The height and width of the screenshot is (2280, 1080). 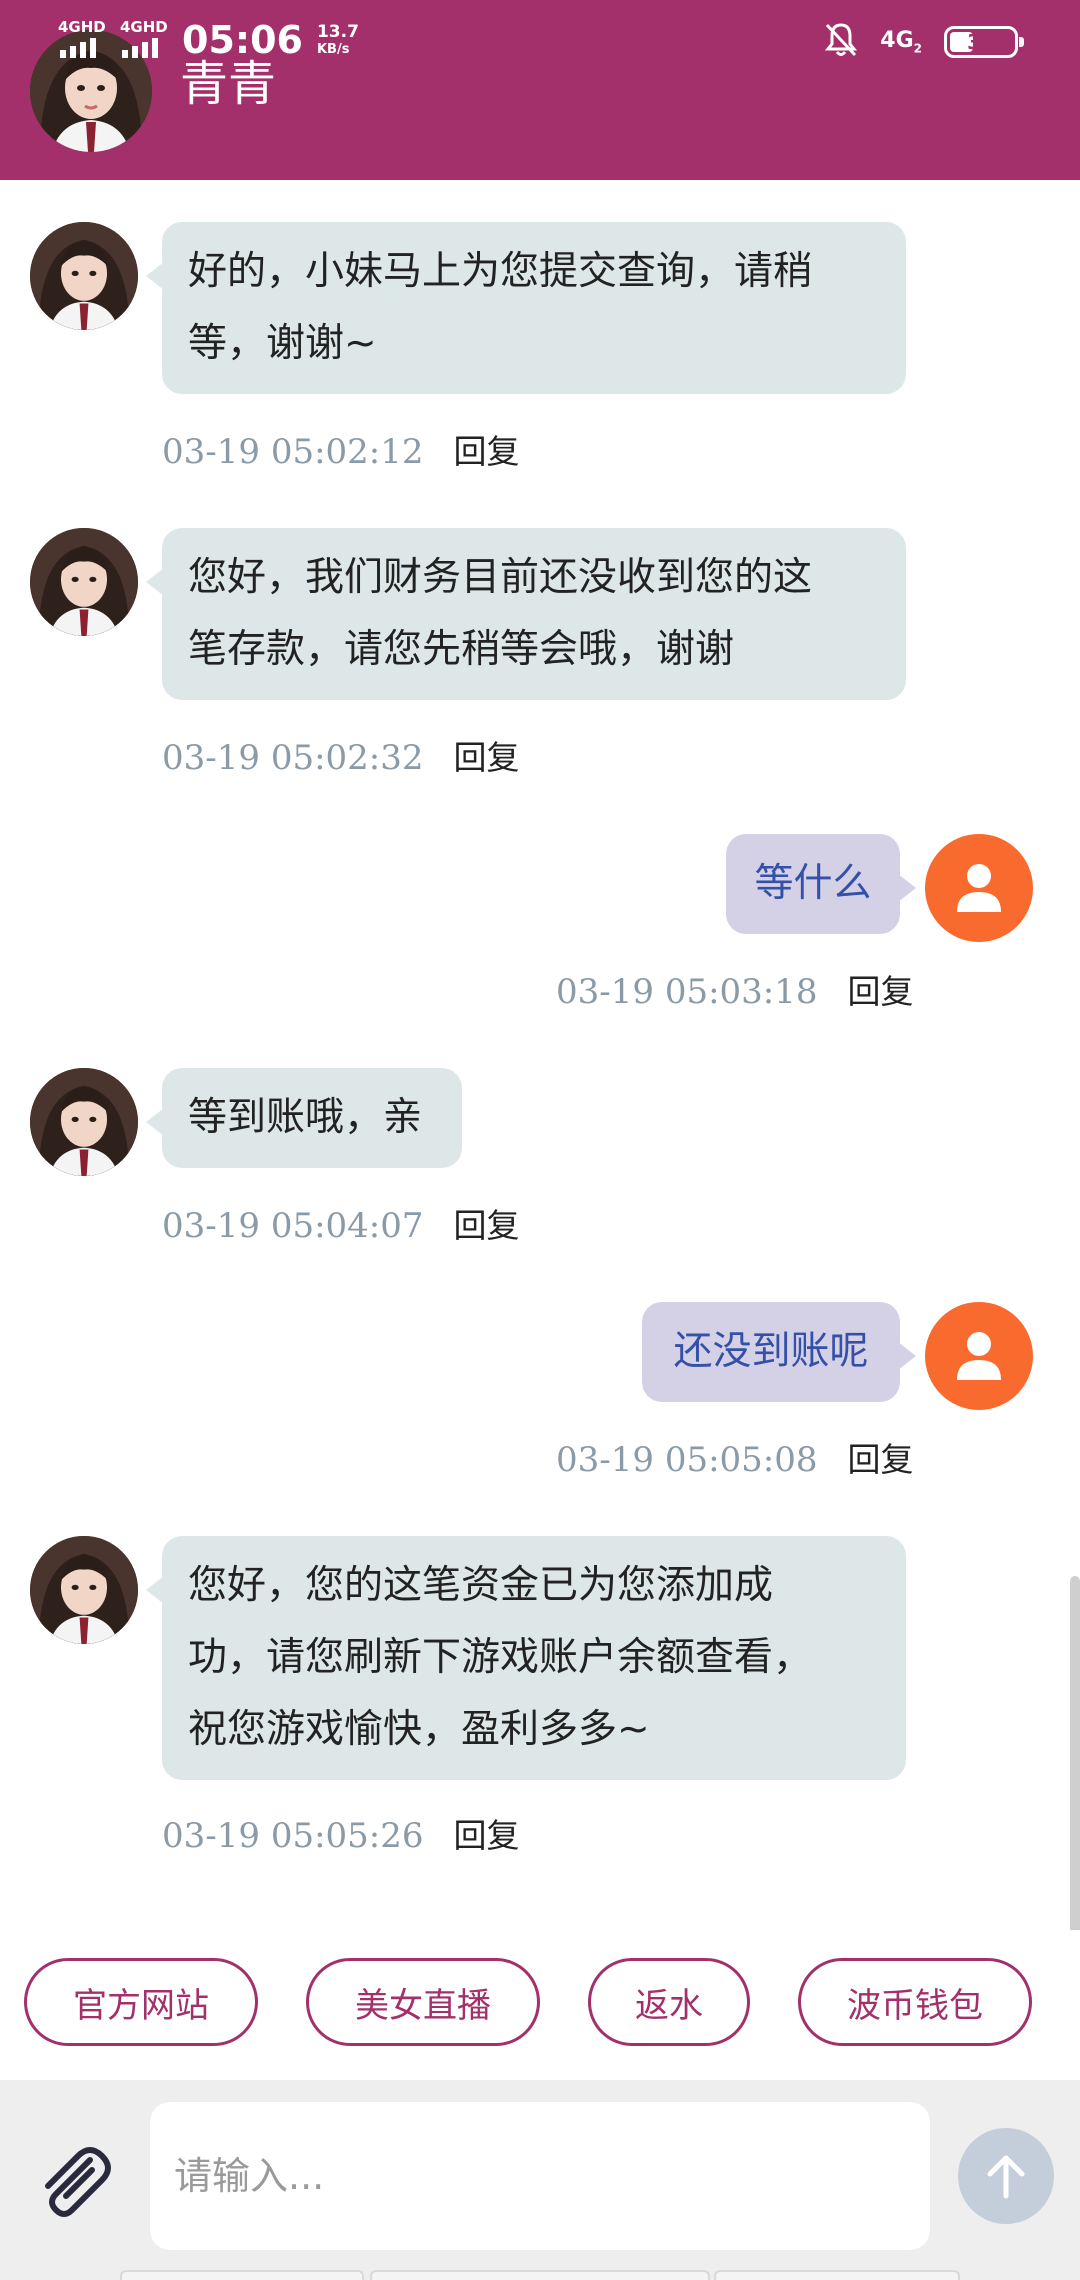 What do you see at coordinates (669, 2002) in the screenshot?
I see `quick-link-rebate: 返水` at bounding box center [669, 2002].